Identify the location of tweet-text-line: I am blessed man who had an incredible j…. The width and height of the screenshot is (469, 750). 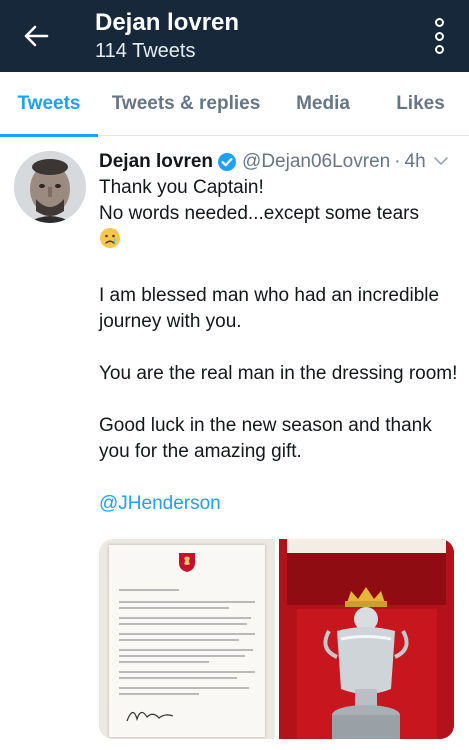
(269, 308).